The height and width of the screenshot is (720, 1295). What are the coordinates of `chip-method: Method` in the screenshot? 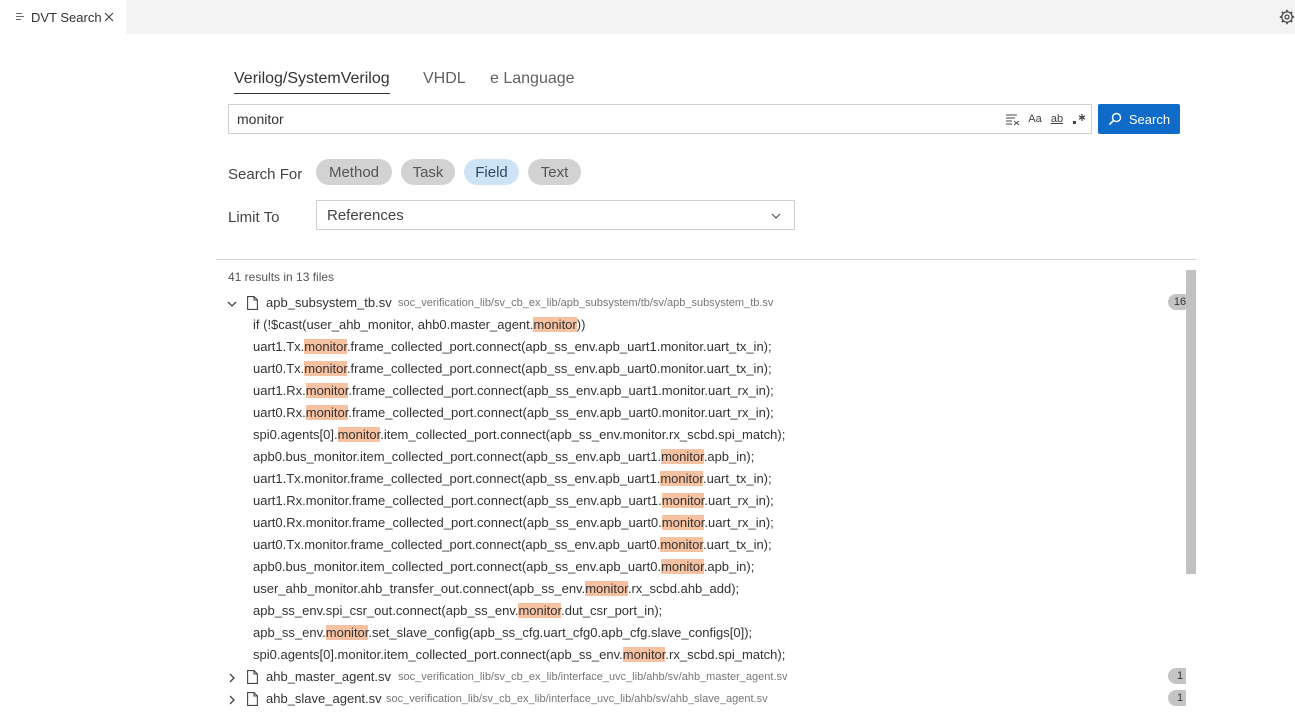 It's located at (354, 172).